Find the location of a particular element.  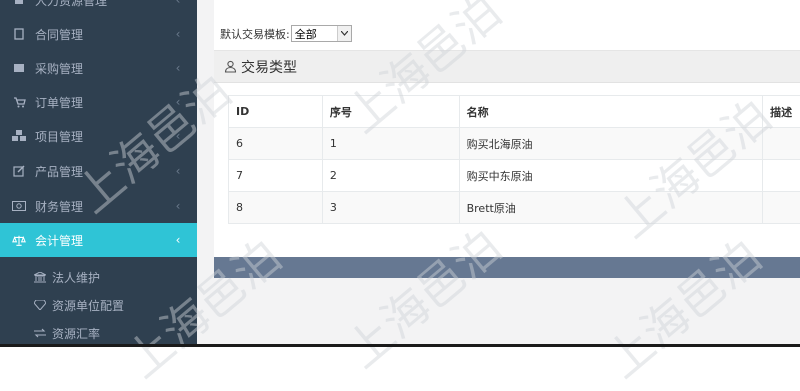

diamond-icon is located at coordinates (40, 305).